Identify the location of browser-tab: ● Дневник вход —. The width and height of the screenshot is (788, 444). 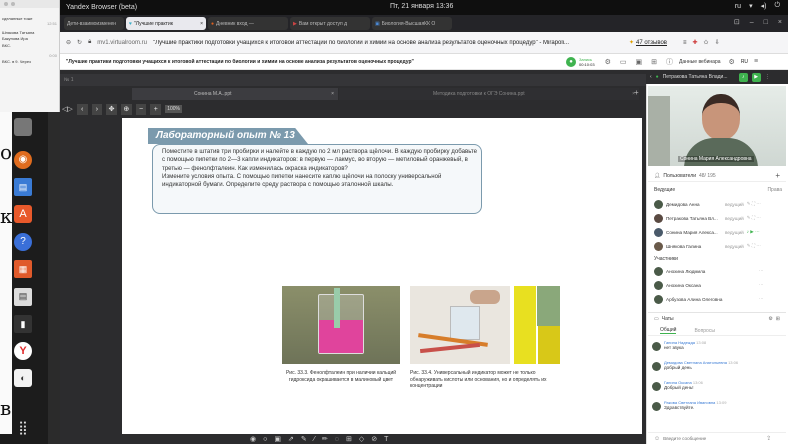
(248, 23).